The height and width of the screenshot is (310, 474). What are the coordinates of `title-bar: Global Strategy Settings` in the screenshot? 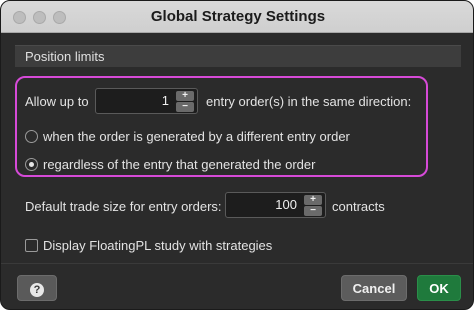 It's located at (237, 17).